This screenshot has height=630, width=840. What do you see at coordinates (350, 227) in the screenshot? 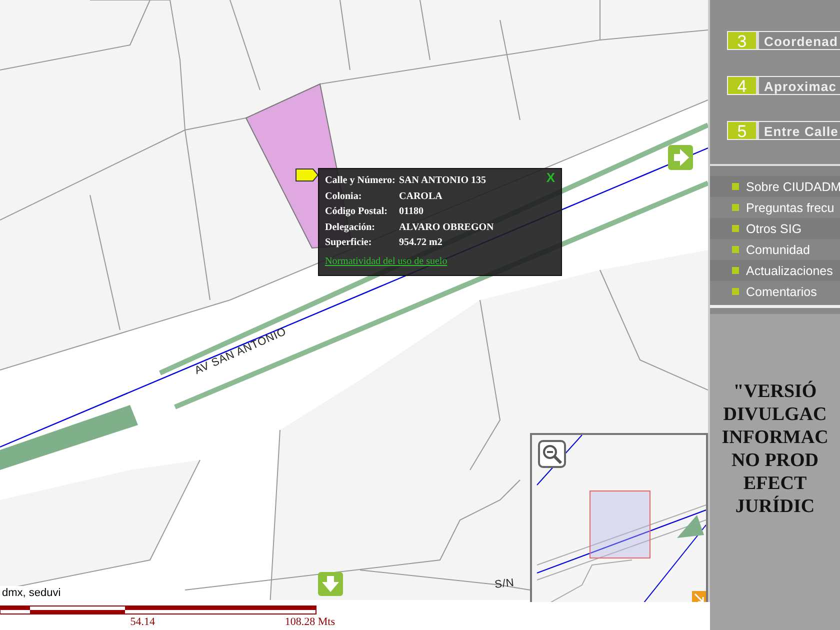
I see `field-label: Delegación:` at bounding box center [350, 227].